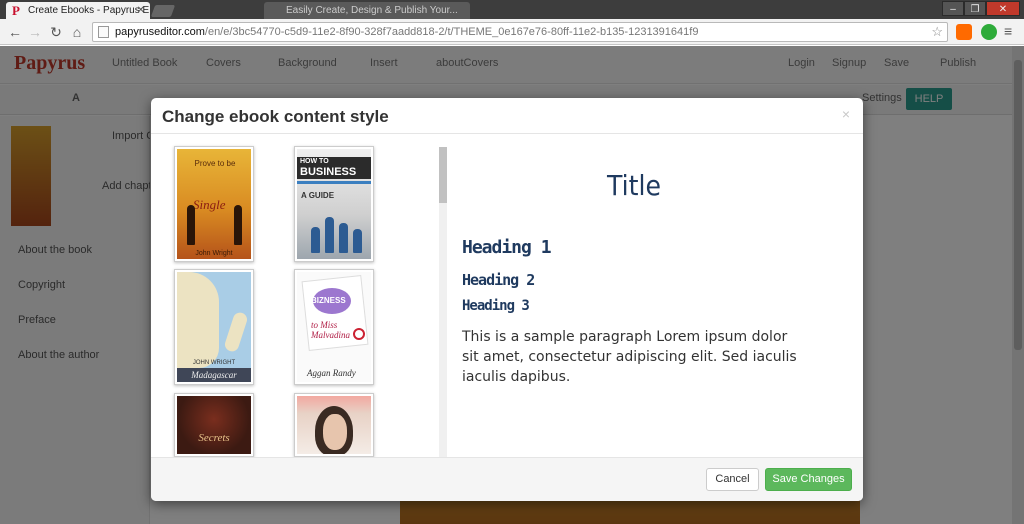 The width and height of the screenshot is (1024, 524). What do you see at coordinates (989, 32) in the screenshot?
I see `evernote-icon` at bounding box center [989, 32].